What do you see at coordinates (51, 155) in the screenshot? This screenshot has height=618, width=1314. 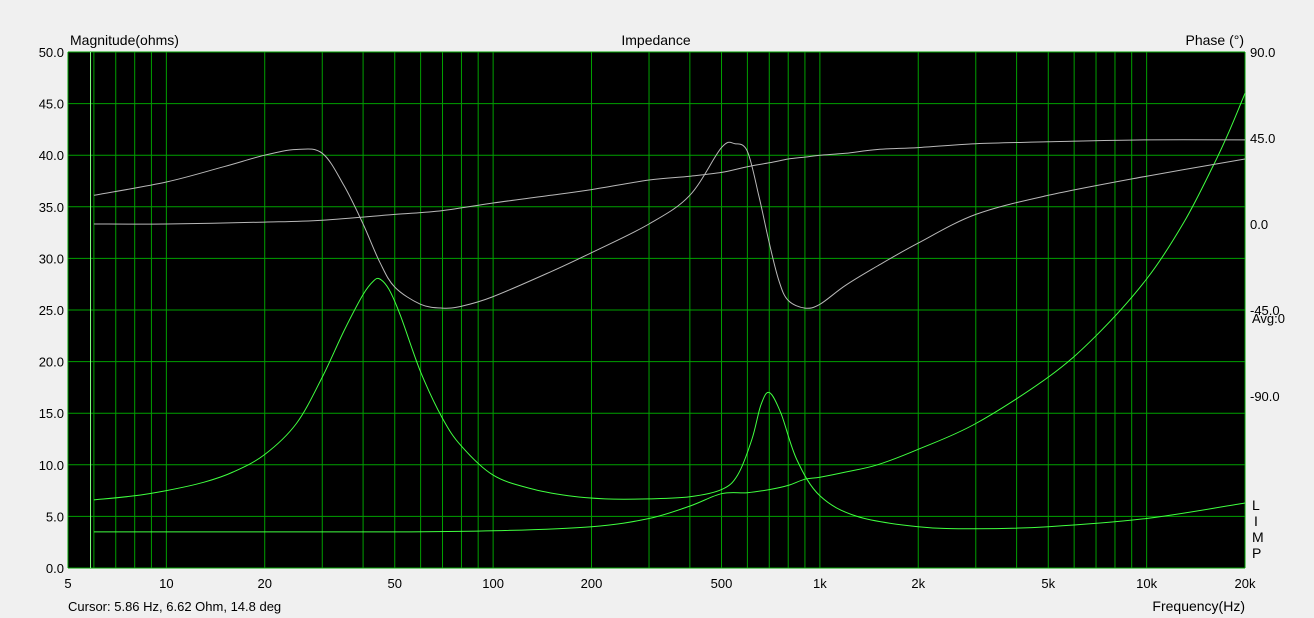 I see `y-left-tick-label: 40.0` at bounding box center [51, 155].